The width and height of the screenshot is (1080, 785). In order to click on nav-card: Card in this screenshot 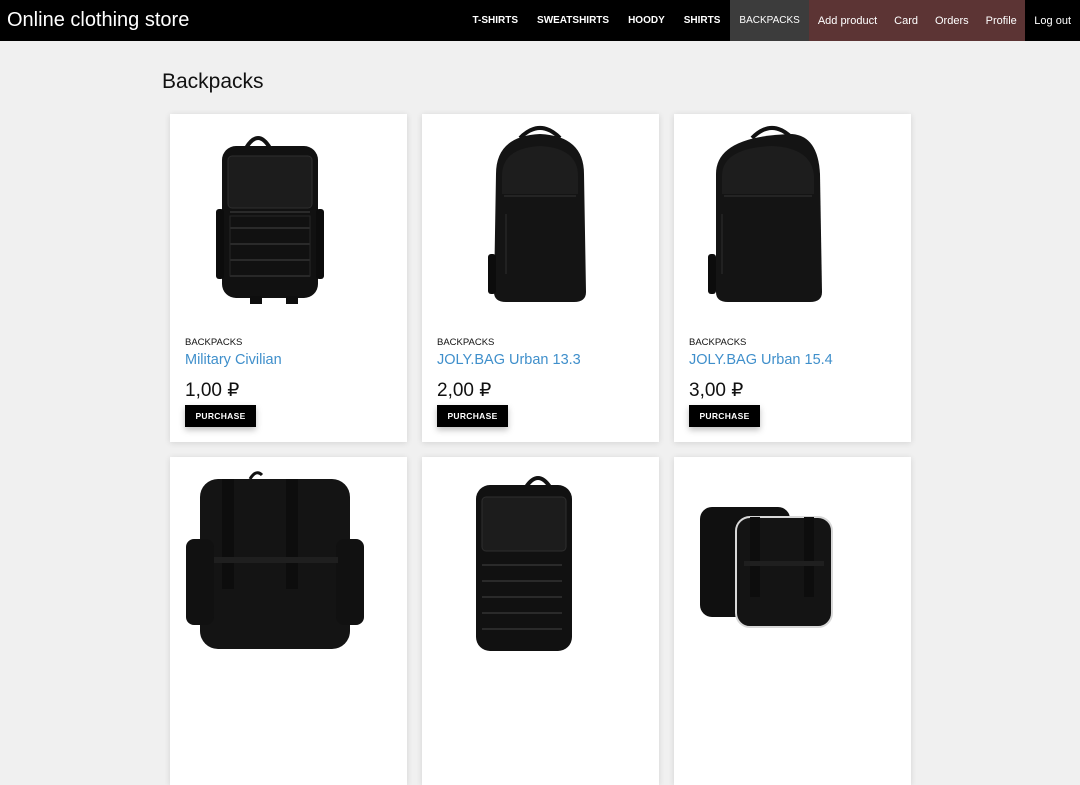, I will do `click(906, 20)`.